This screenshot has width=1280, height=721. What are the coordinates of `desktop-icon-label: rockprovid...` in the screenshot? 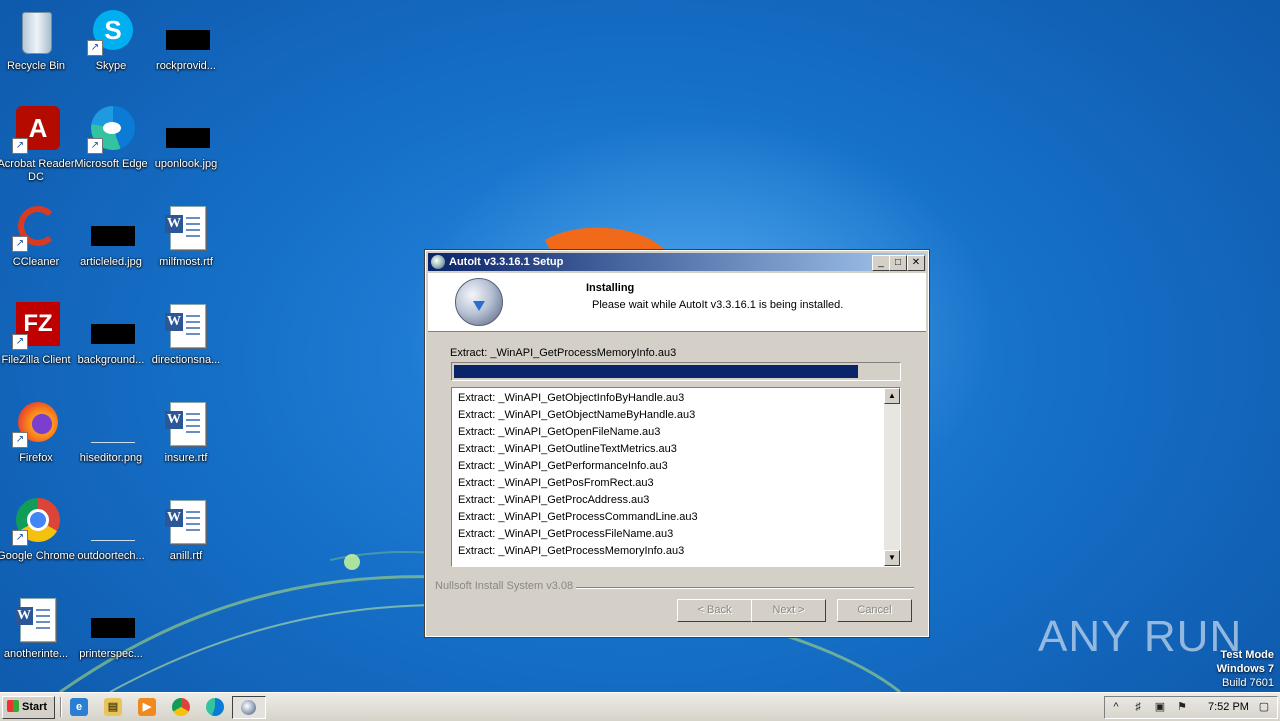 It's located at (186, 66).